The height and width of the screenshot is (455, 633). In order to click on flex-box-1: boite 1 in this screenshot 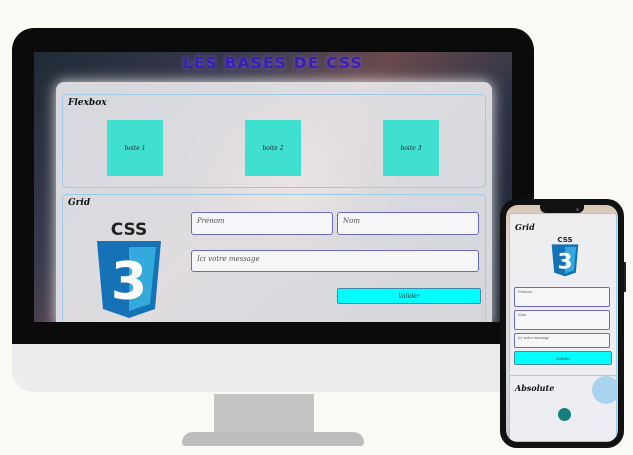, I will do `click(135, 148)`.